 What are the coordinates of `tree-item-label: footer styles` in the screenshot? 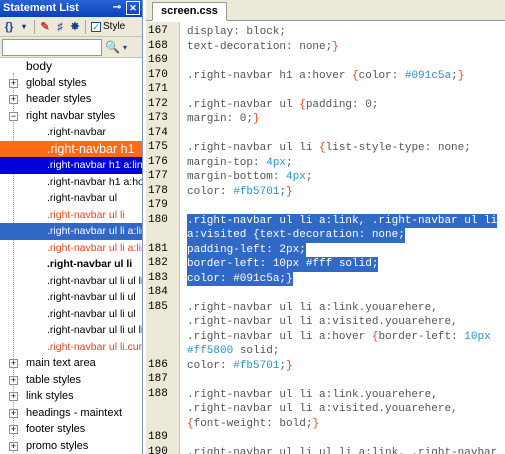 It's located at (56, 429).